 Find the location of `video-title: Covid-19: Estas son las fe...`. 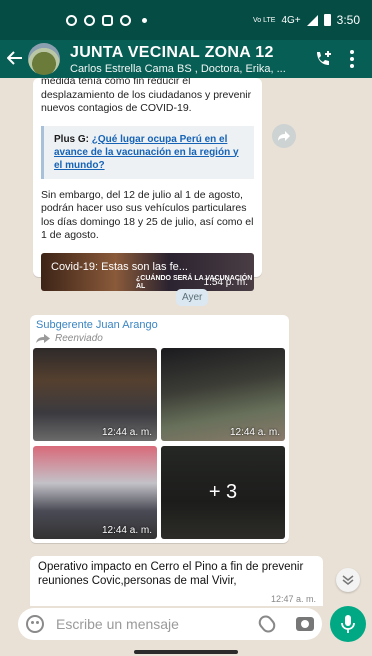

video-title: Covid-19: Estas son las fe... is located at coordinates (119, 266).